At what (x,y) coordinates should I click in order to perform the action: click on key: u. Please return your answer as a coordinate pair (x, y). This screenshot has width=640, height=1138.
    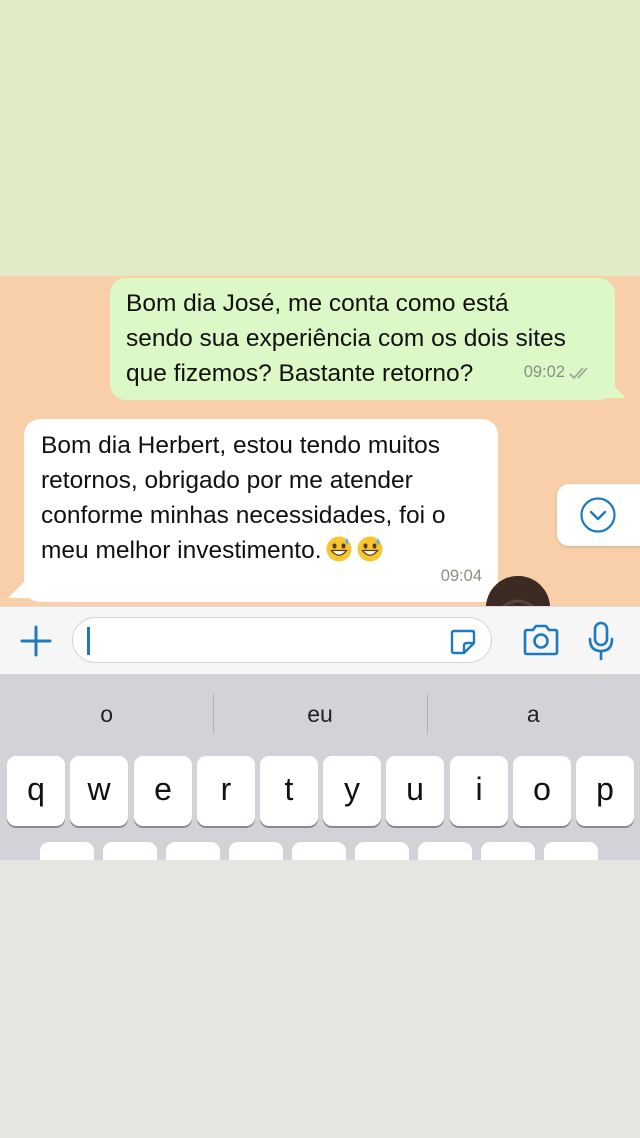
    Looking at the image, I should click on (415, 791).